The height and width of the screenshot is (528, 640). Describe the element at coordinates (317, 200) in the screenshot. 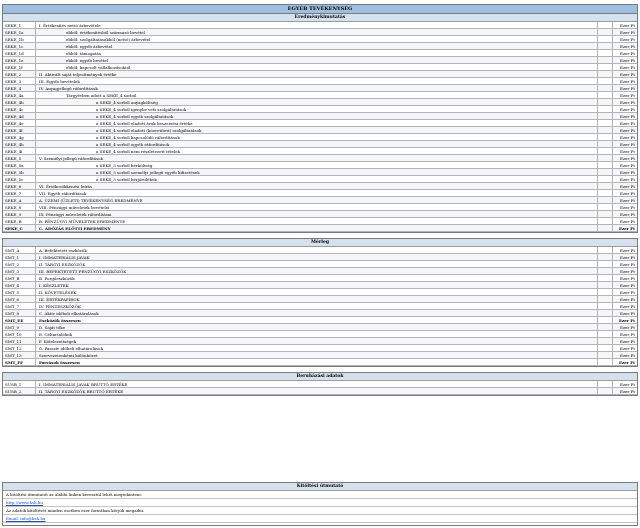

I see `row-label: A. ÜZEMI (ÜZLETI) TEVÉKENYSÉG EREDMÉNYE` at that location.